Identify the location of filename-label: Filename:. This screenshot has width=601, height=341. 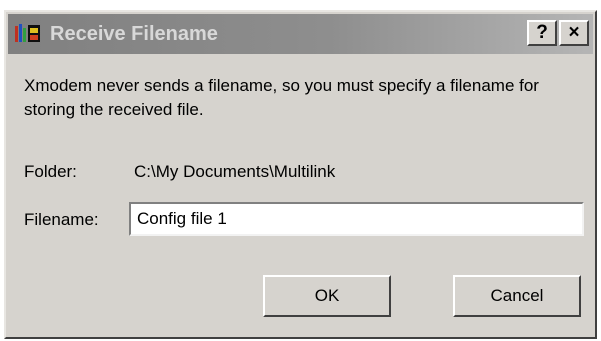
(61, 219).